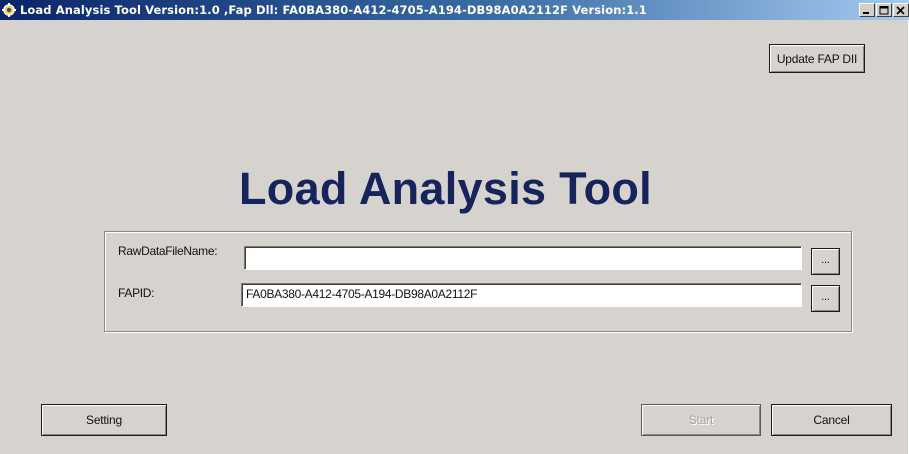 The width and height of the screenshot is (909, 454). I want to click on raw-data-file-label: RawDataFileName:, so click(168, 251).